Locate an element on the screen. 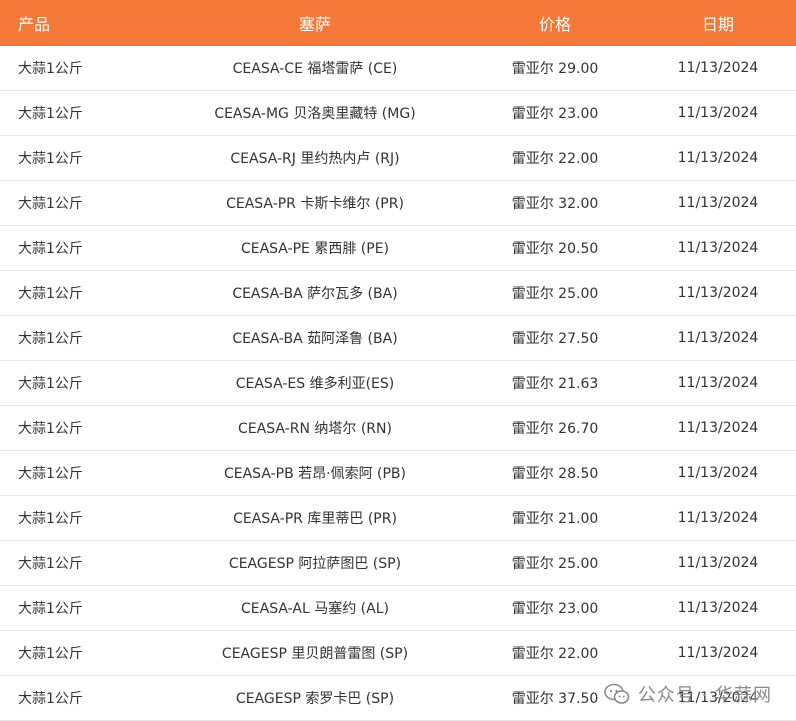  price-cell: 雷亚尔 27.50 is located at coordinates (555, 338).